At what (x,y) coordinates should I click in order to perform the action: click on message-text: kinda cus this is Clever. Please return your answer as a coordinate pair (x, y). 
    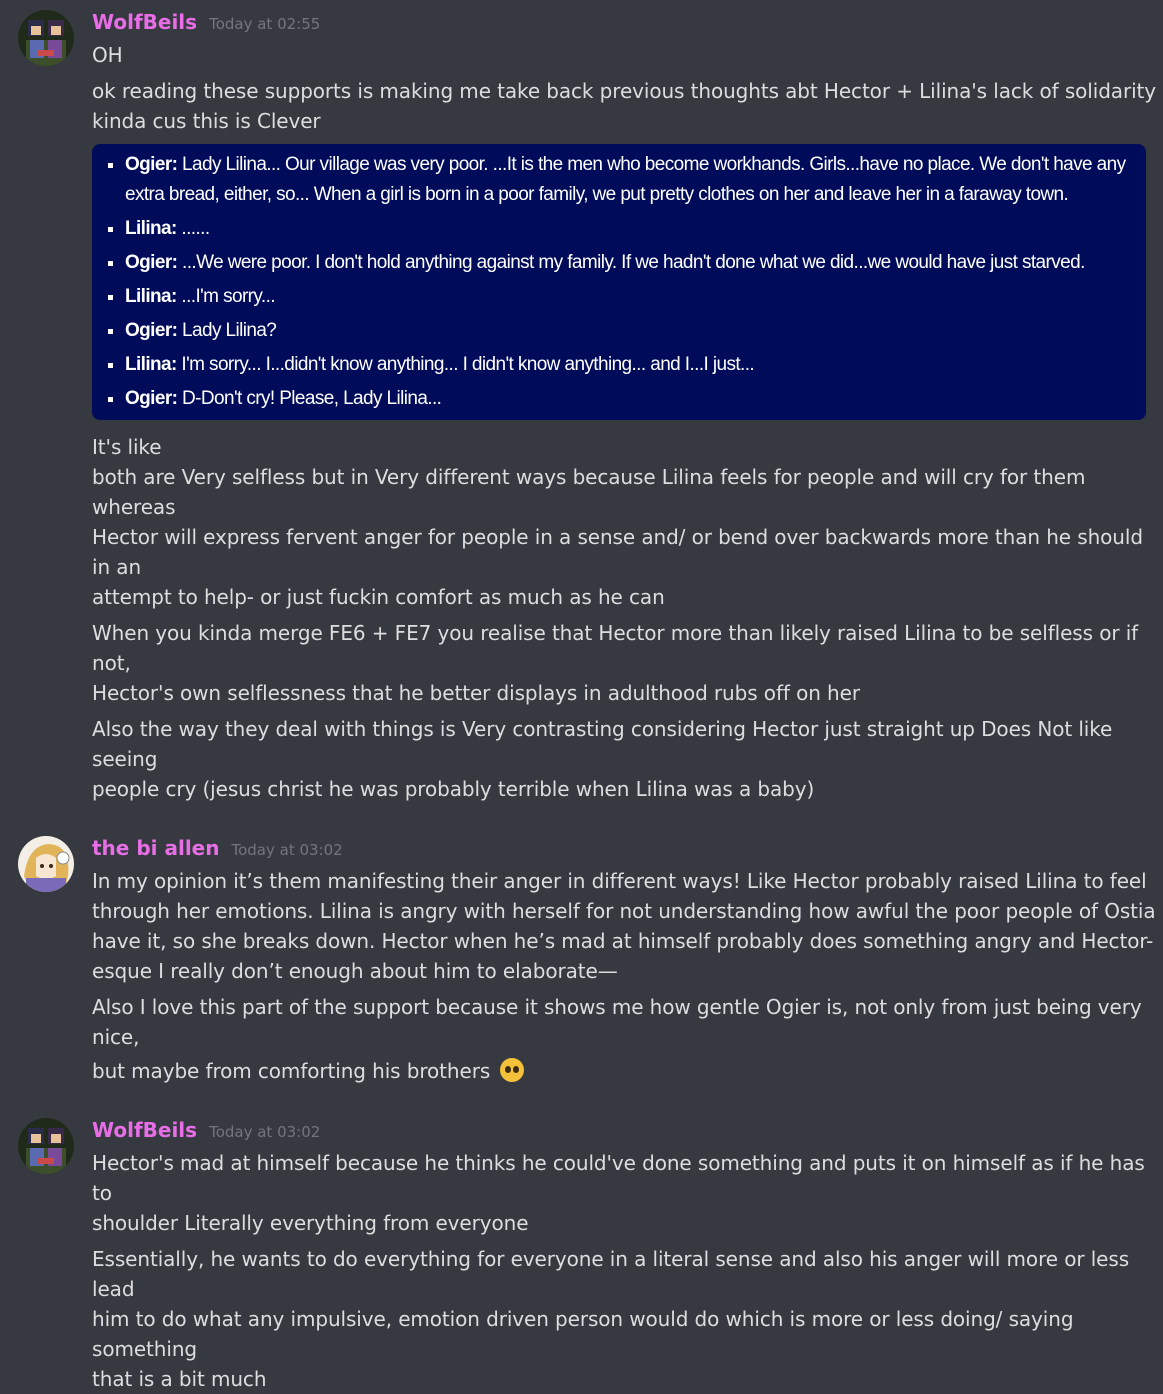
    Looking at the image, I should click on (206, 121).